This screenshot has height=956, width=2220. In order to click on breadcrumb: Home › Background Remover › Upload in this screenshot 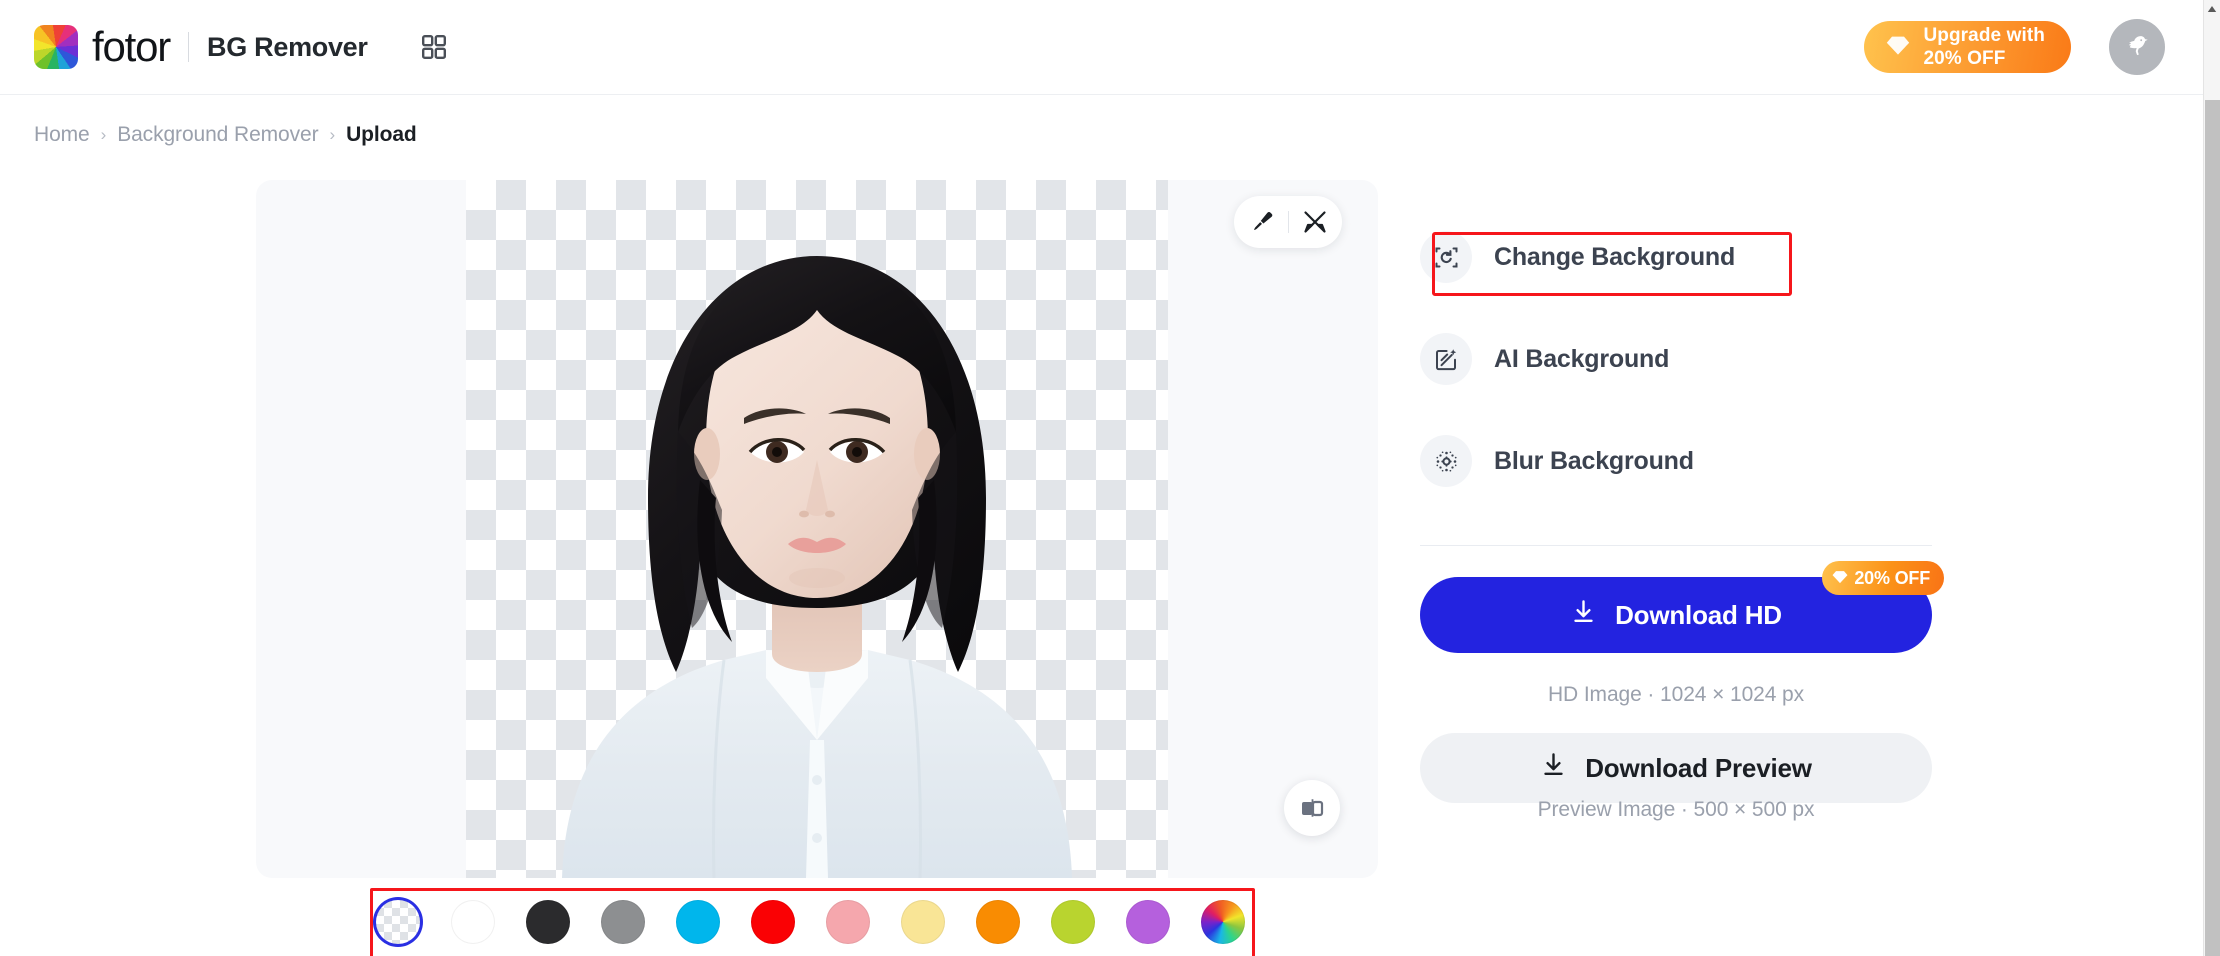, I will do `click(225, 135)`.